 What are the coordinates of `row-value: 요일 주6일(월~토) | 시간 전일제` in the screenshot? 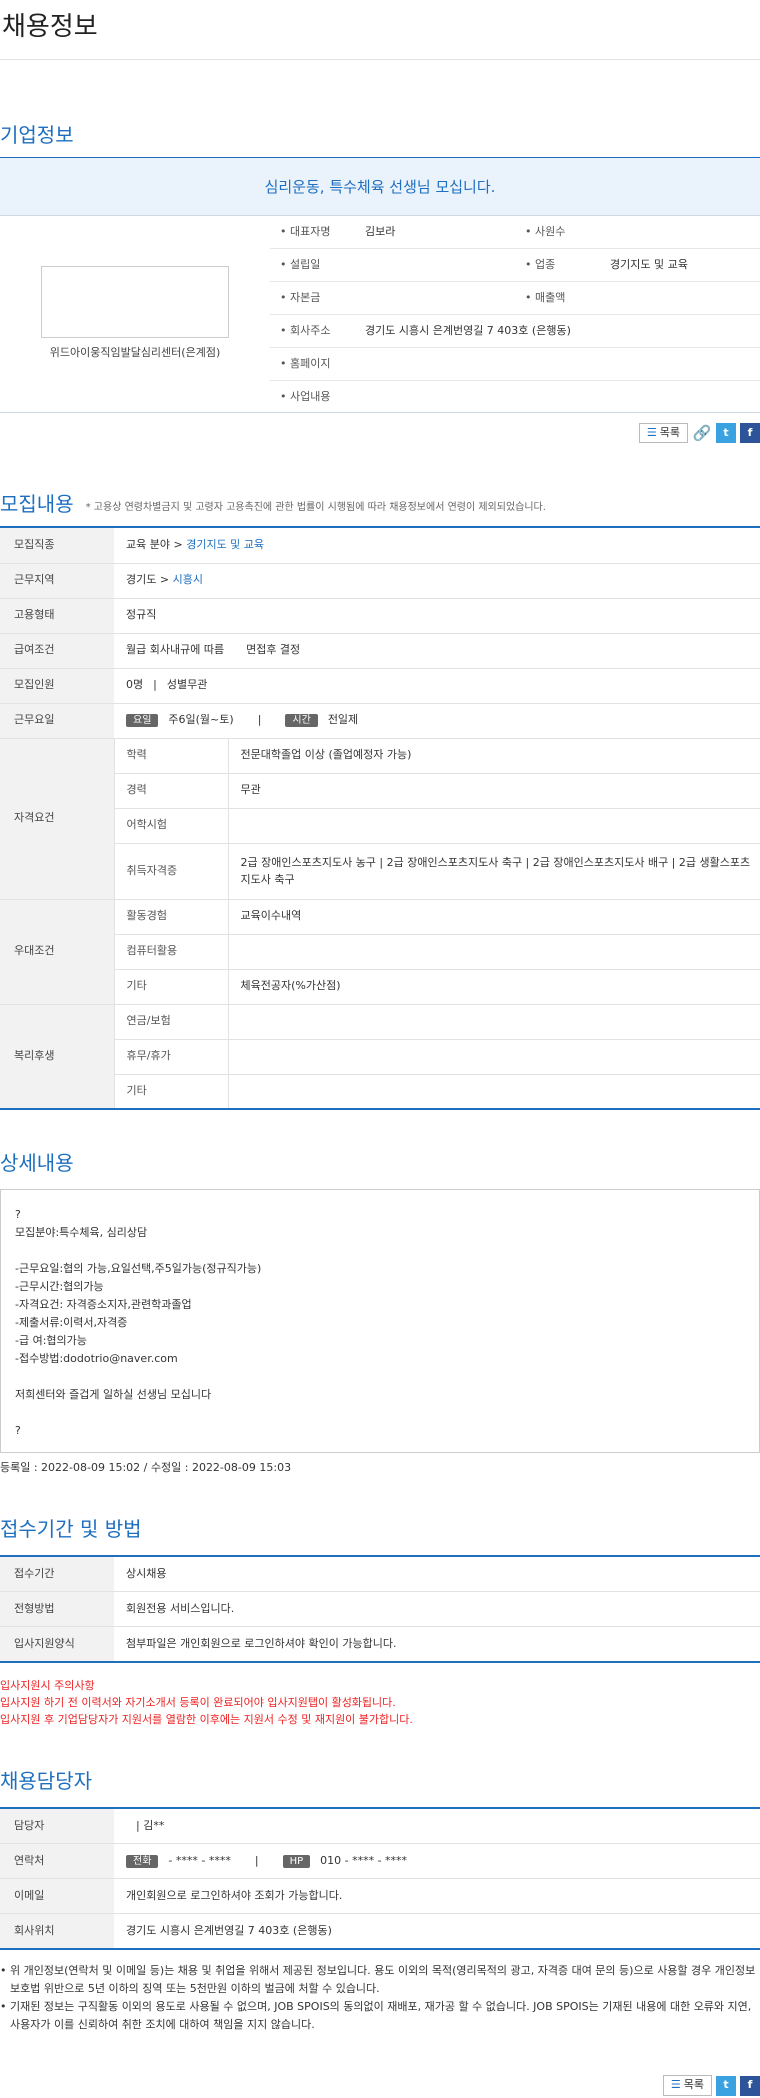 It's located at (437, 721).